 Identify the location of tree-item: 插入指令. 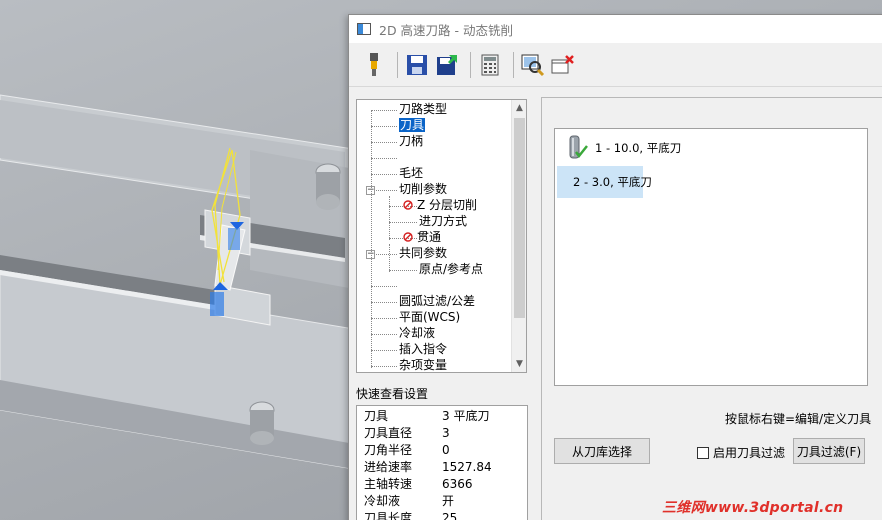
(423, 349).